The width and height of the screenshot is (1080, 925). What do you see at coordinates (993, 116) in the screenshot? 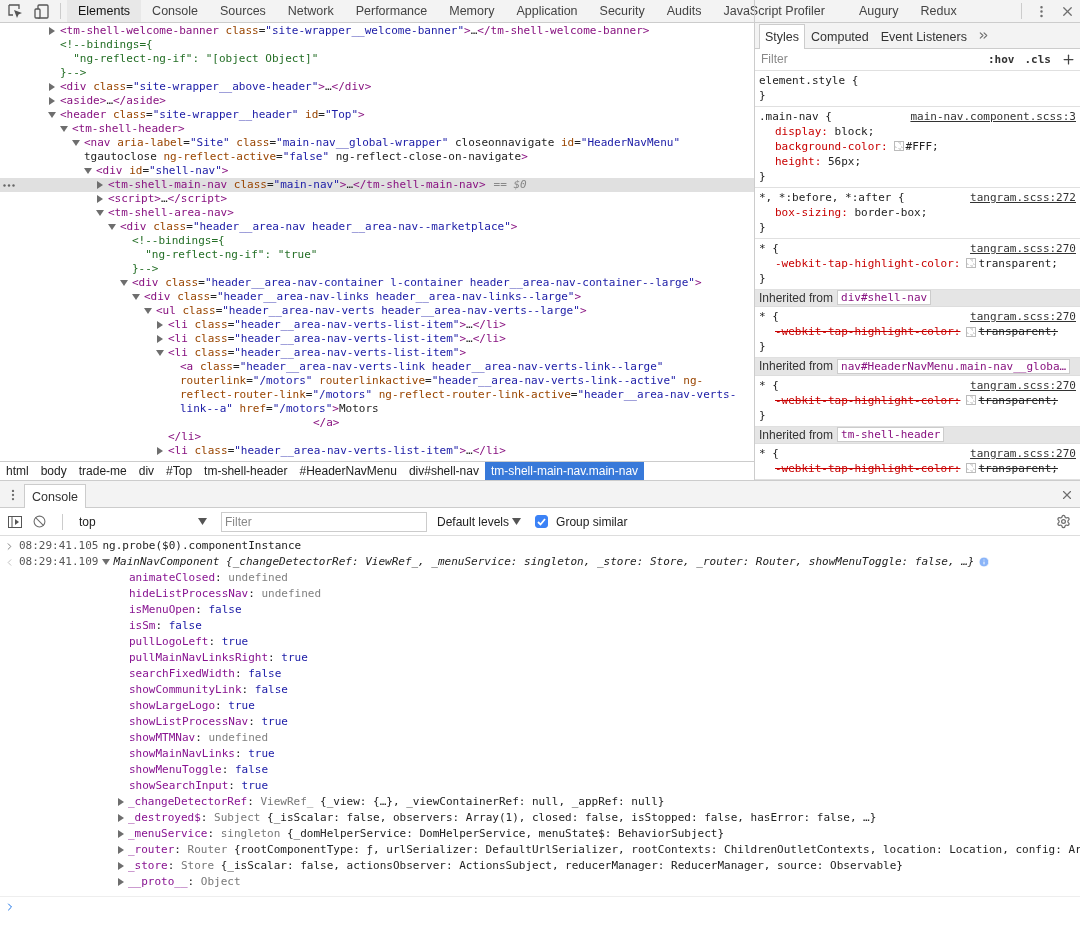
I see `source-link: main-nav.component.scss:3` at bounding box center [993, 116].